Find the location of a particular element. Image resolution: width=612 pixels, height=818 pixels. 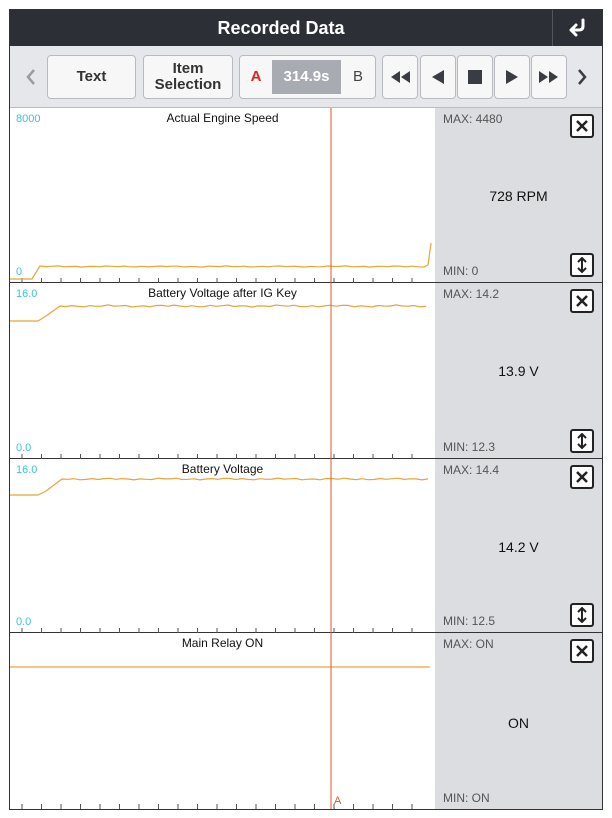

previous-page-button is located at coordinates (31, 77).